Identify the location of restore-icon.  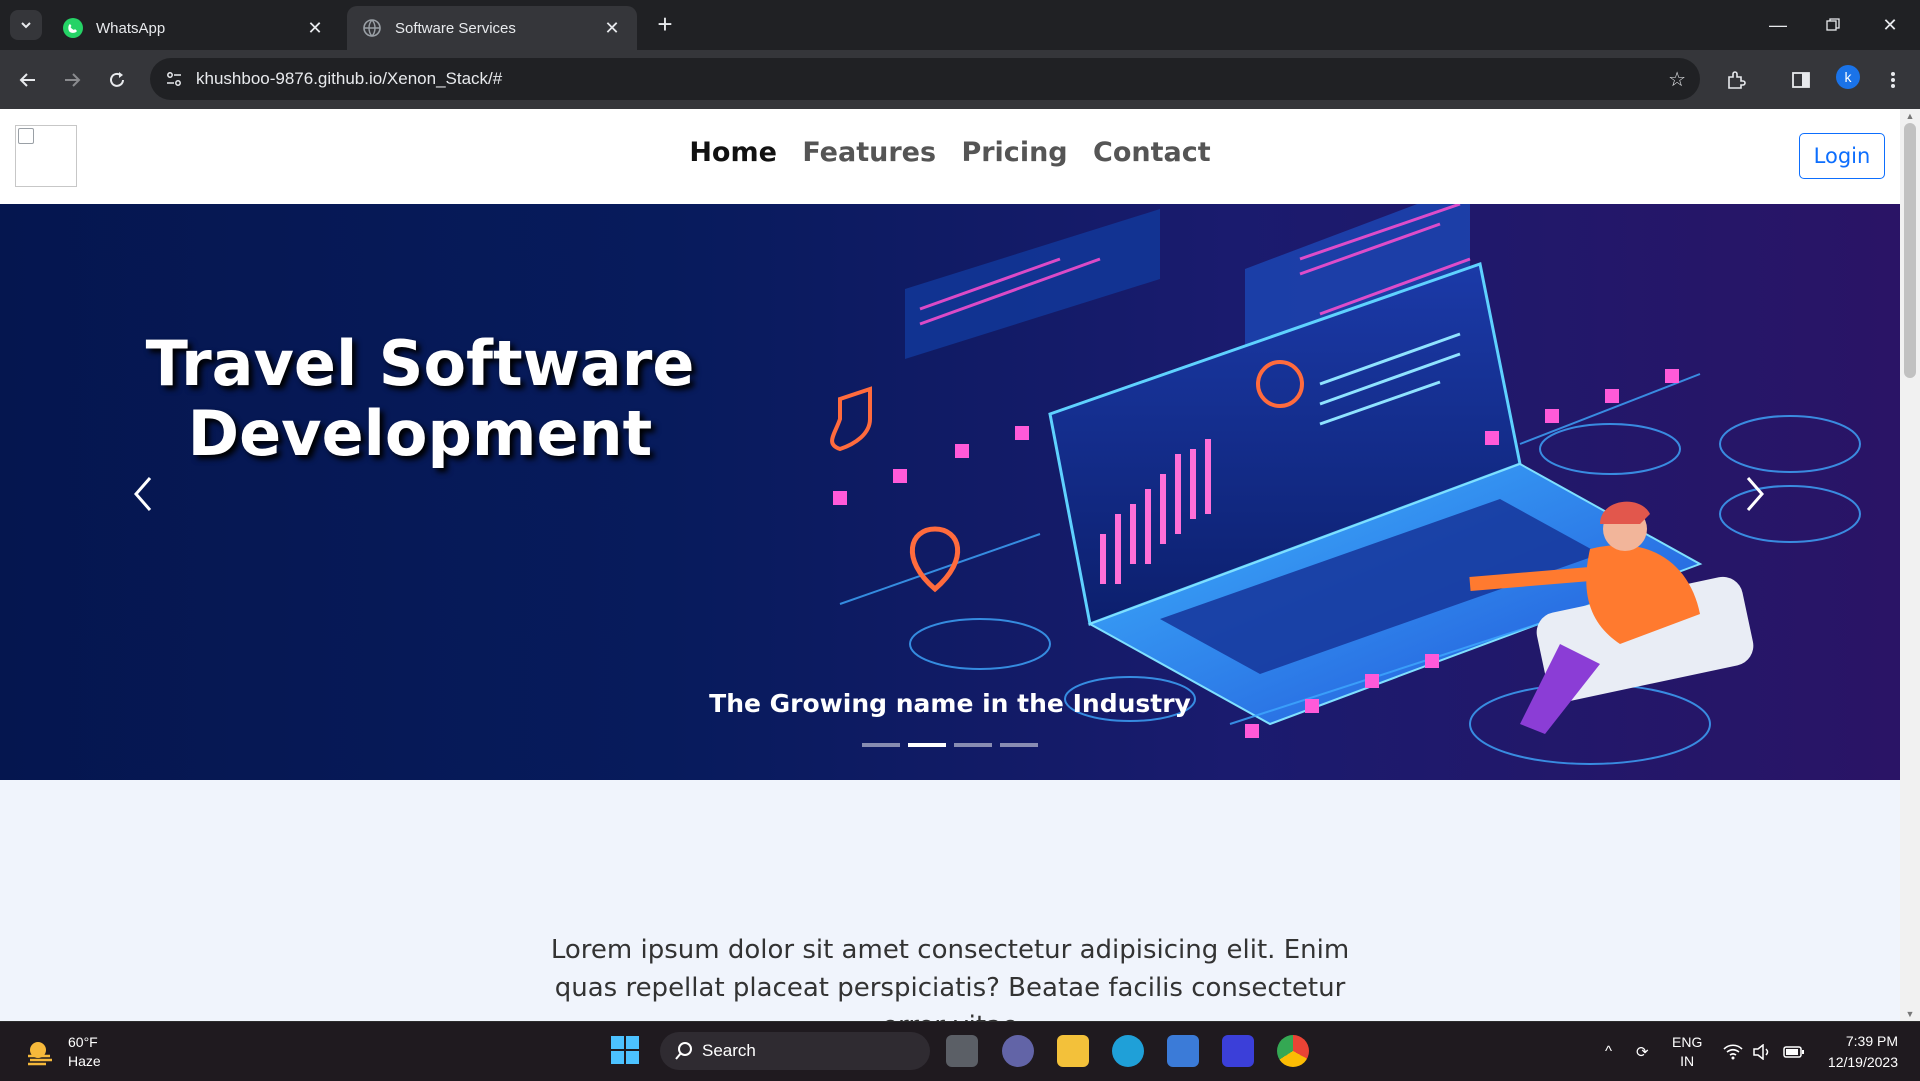
(1833, 25).